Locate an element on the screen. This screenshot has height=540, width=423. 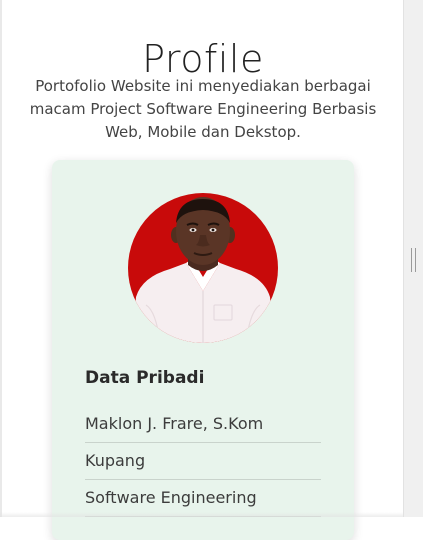
list-item-city: Kupang is located at coordinates (203, 461).